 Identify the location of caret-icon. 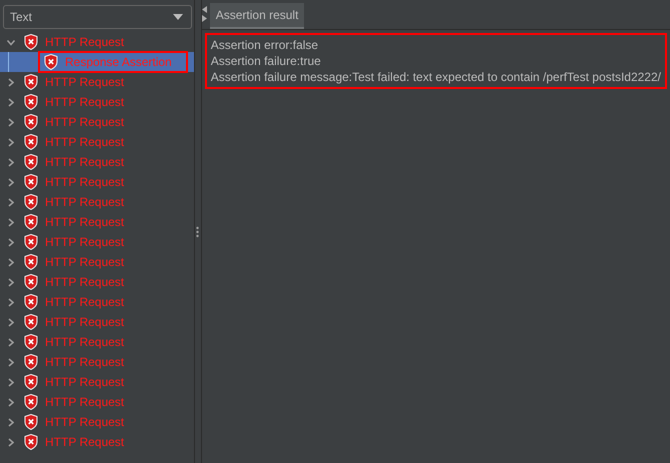
(177, 17).